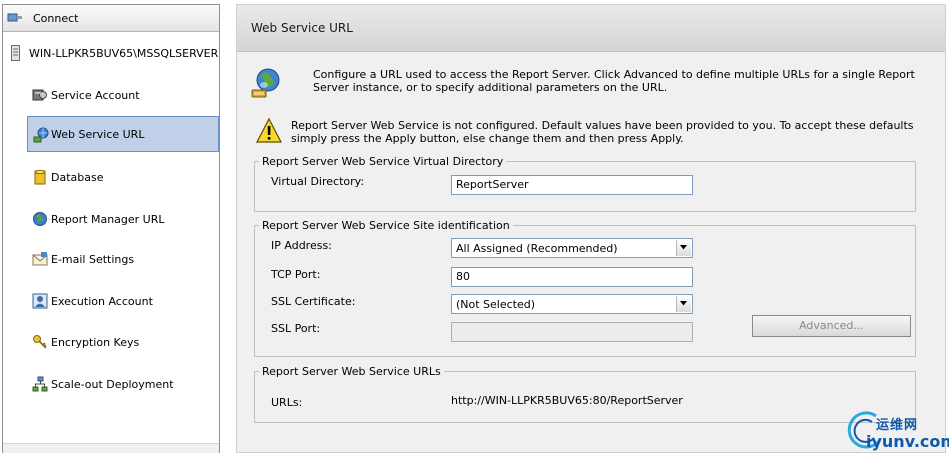 This screenshot has width=949, height=458. I want to click on web-service-url-icon, so click(41, 135).